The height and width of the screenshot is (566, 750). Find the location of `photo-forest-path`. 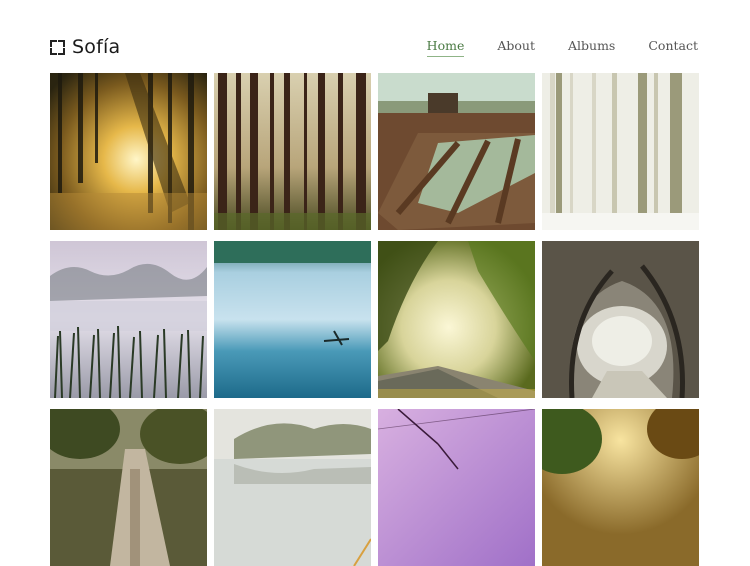

photo-forest-path is located at coordinates (128, 487).